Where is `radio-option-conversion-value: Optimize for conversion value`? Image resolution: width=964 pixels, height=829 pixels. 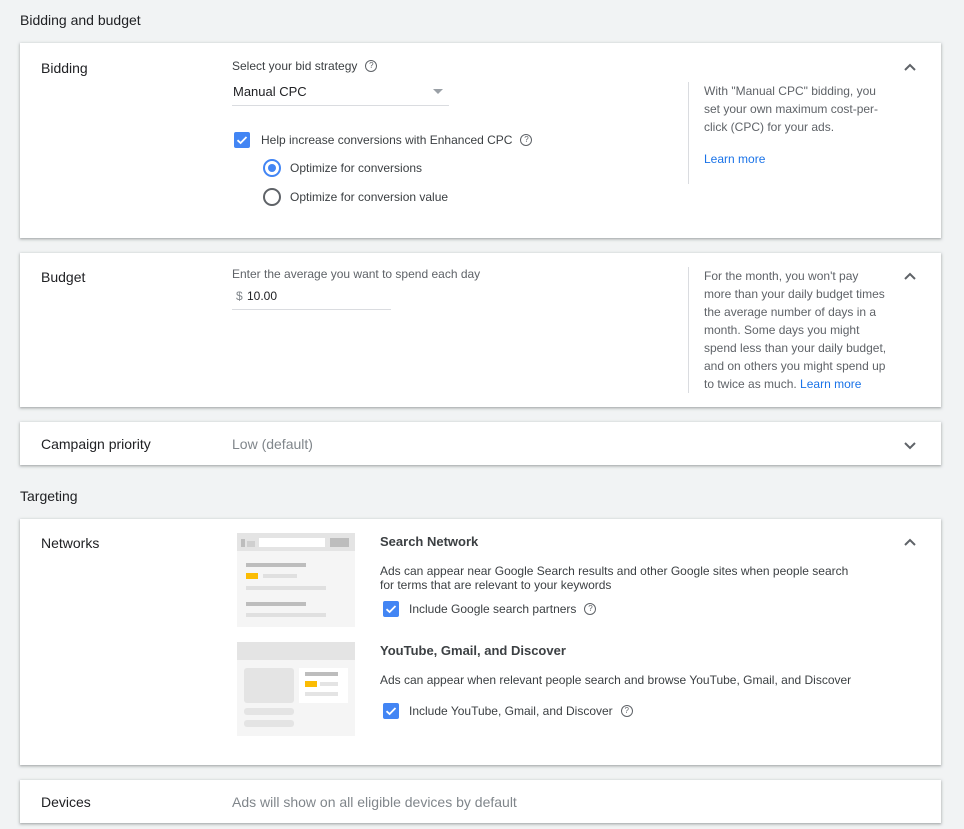
radio-option-conversion-value: Optimize for conversion value is located at coordinates (355, 197).